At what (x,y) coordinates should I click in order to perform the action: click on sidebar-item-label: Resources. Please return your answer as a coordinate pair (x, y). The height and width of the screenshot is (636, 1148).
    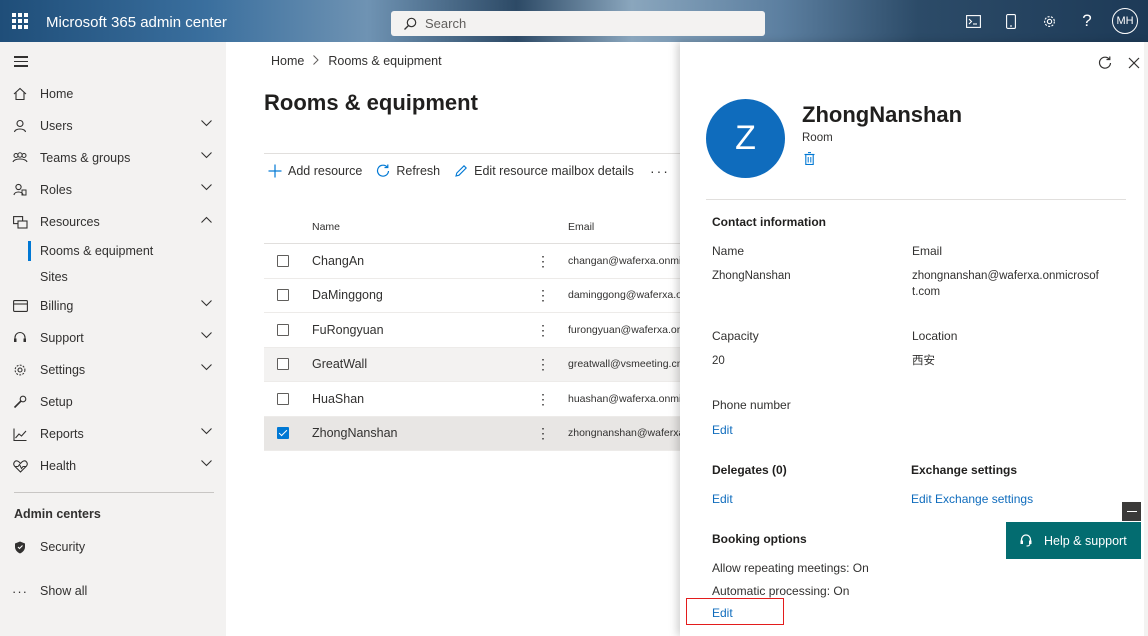
    Looking at the image, I should click on (70, 222).